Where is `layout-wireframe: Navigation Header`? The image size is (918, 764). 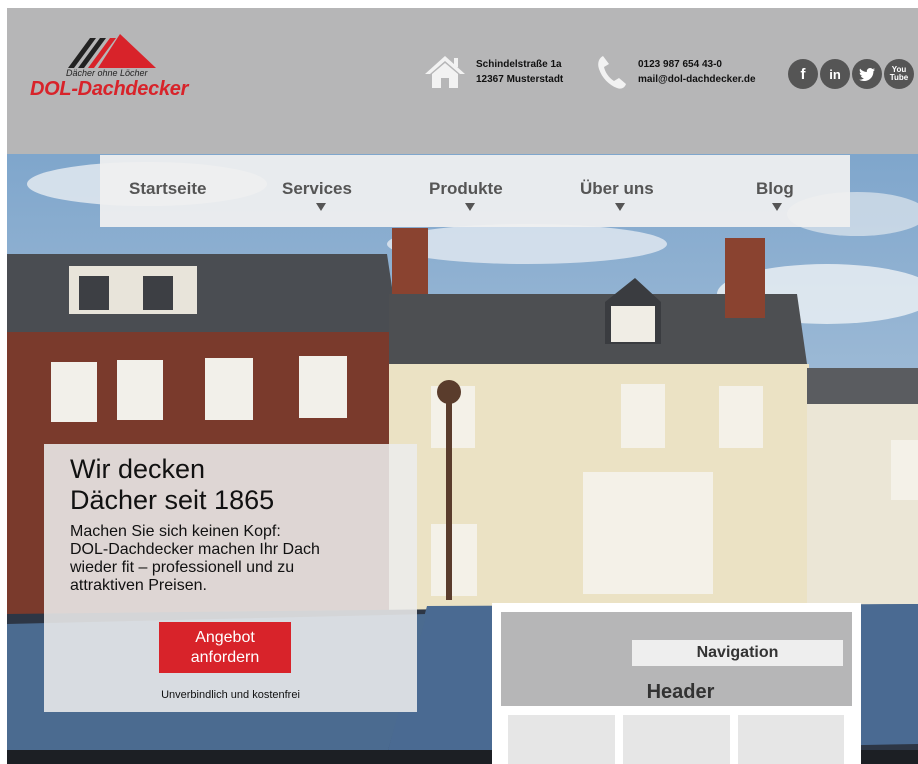
layout-wireframe: Navigation Header is located at coordinates (676, 683).